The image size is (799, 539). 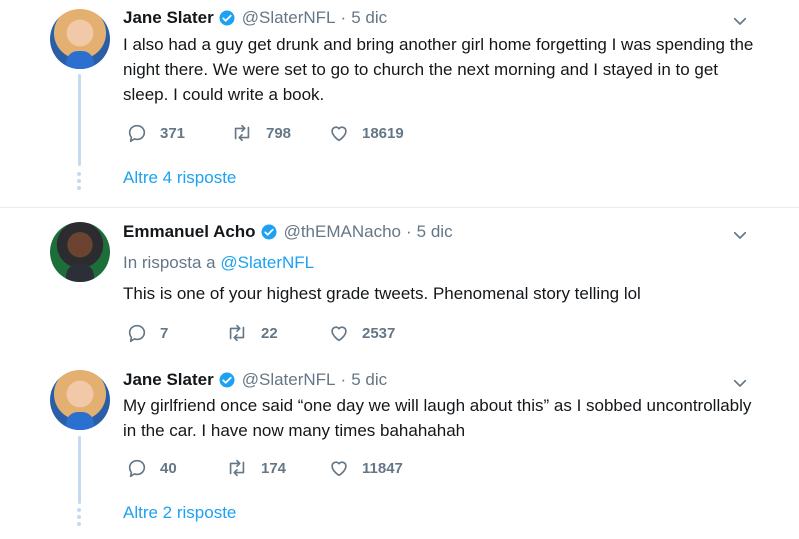 I want to click on like-count: 18619, so click(x=383, y=133).